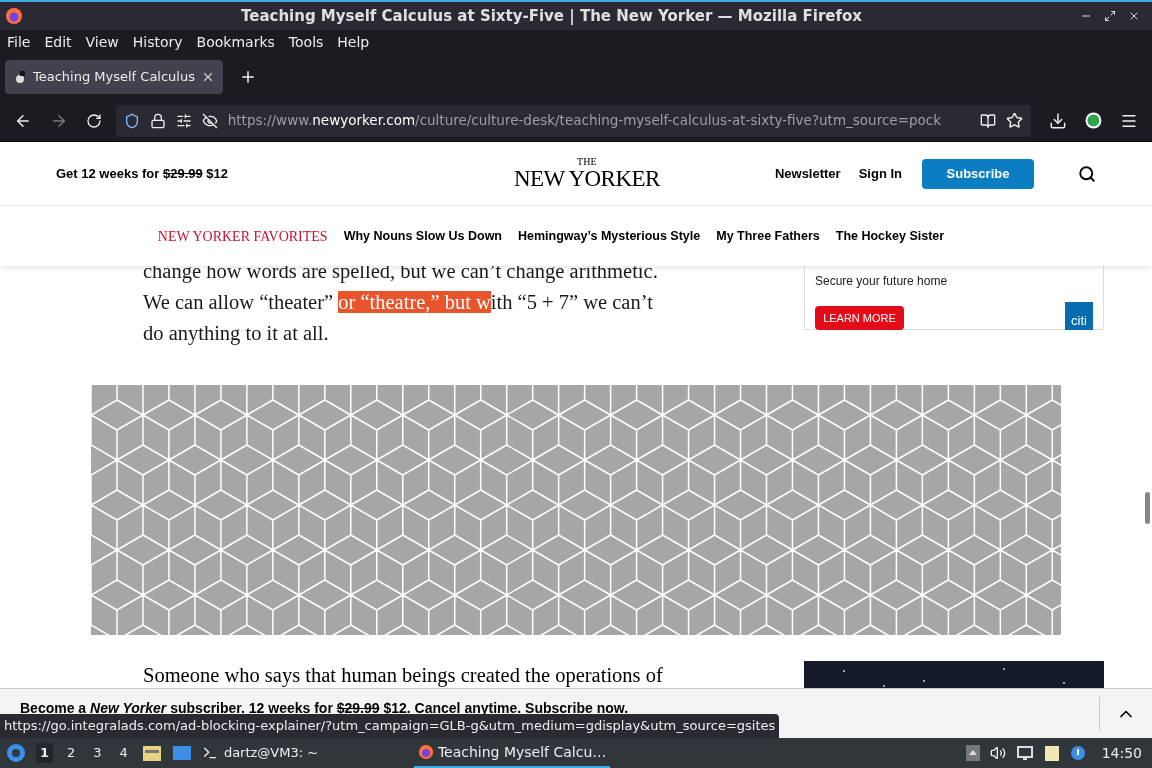 The image size is (1152, 768). I want to click on taskbar-window: dartz@VM3: ~, so click(313, 753).